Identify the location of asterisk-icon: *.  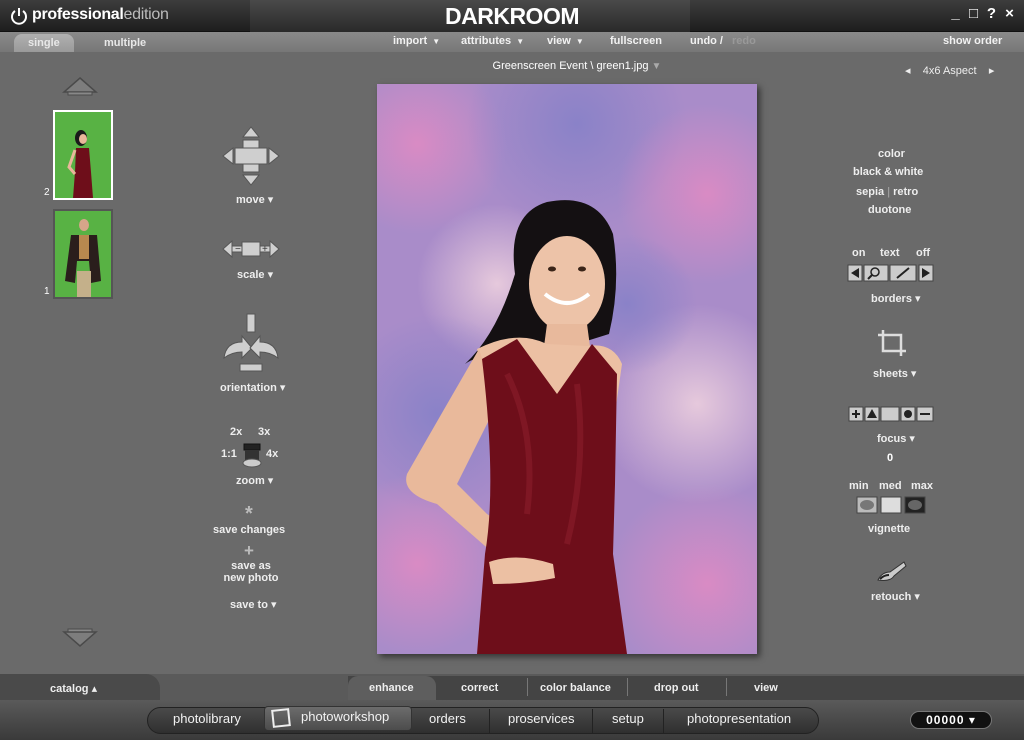
(249, 514).